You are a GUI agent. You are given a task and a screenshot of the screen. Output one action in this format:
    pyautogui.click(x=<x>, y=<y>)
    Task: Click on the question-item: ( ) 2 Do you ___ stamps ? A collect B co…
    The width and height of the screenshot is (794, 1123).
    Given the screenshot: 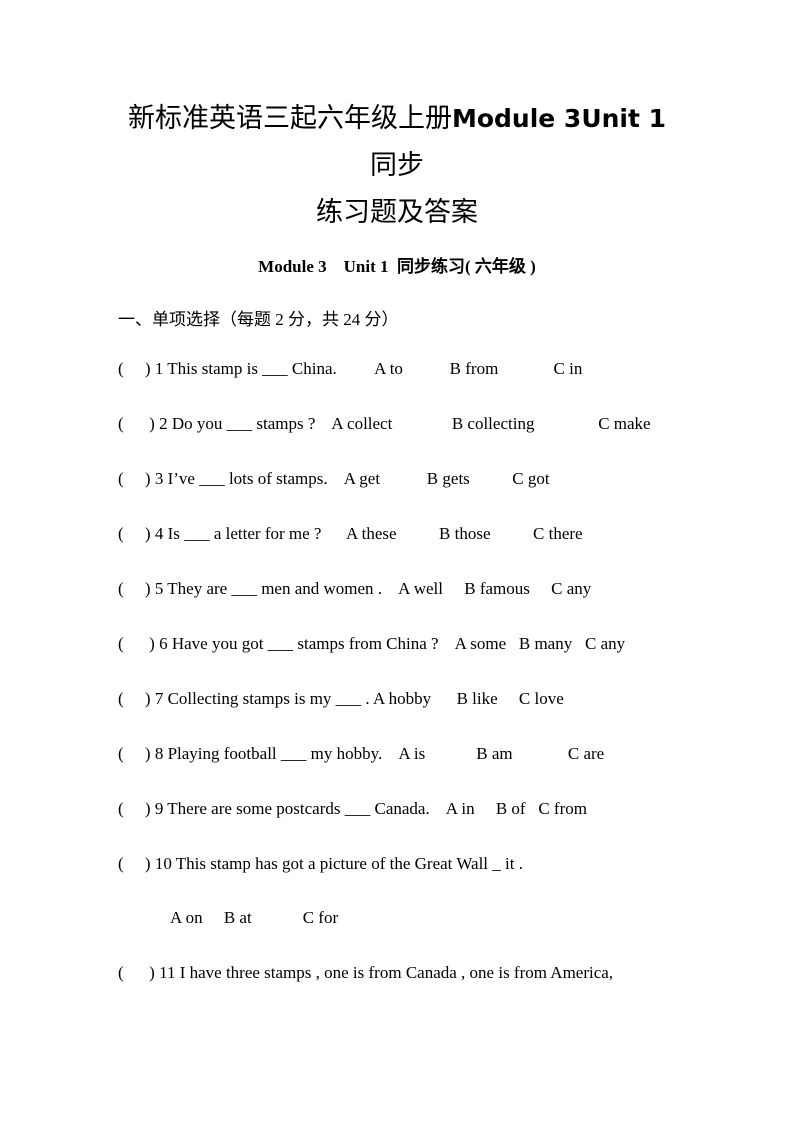 What is the action you would take?
    pyautogui.click(x=384, y=423)
    